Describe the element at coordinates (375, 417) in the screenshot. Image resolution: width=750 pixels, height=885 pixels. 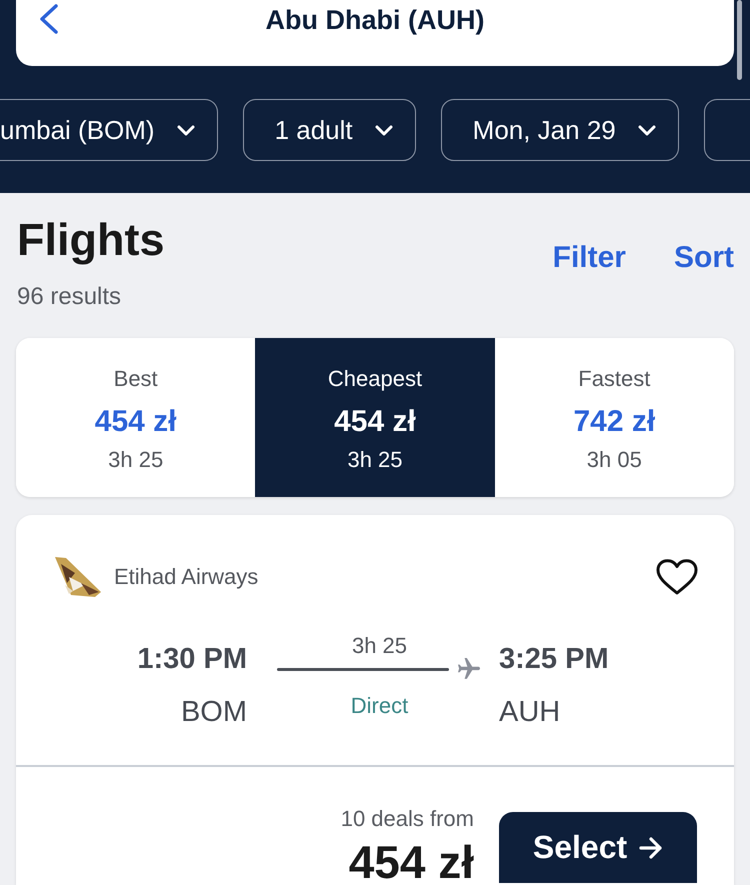
I see `sort-tab: Cheapest 454 zł 3h 25` at that location.